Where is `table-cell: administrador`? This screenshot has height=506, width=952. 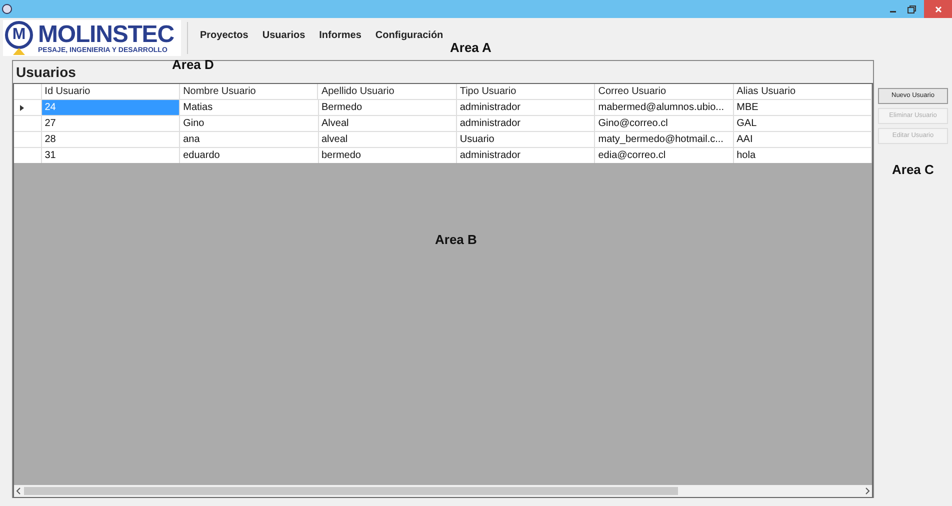
table-cell: administrador is located at coordinates (526, 155).